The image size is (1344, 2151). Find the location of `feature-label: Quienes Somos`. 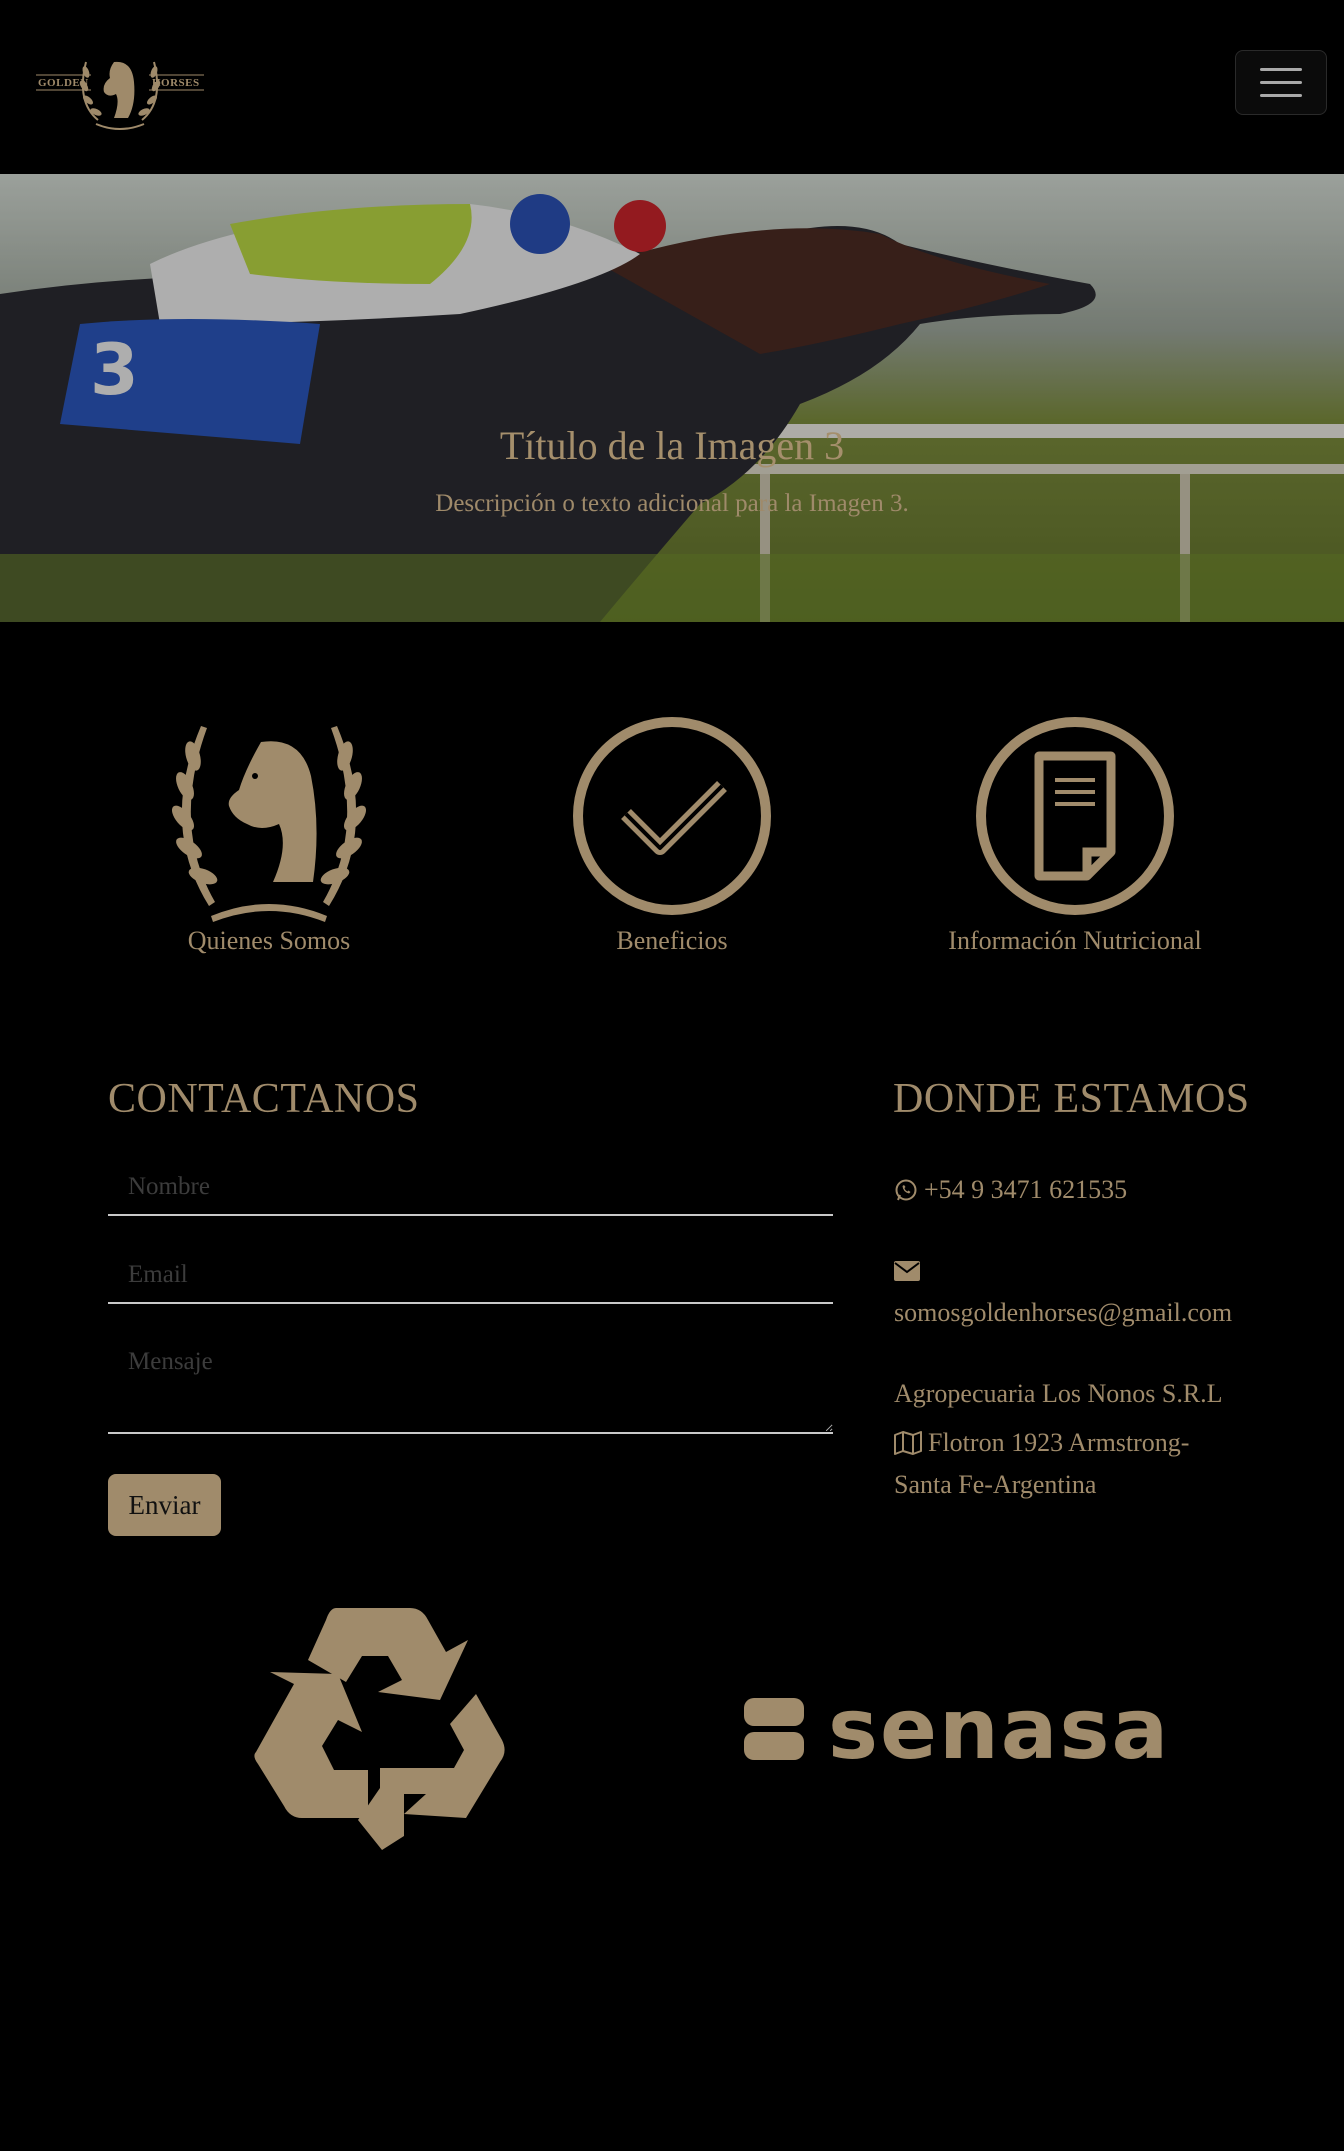

feature-label: Quienes Somos is located at coordinates (269, 940).